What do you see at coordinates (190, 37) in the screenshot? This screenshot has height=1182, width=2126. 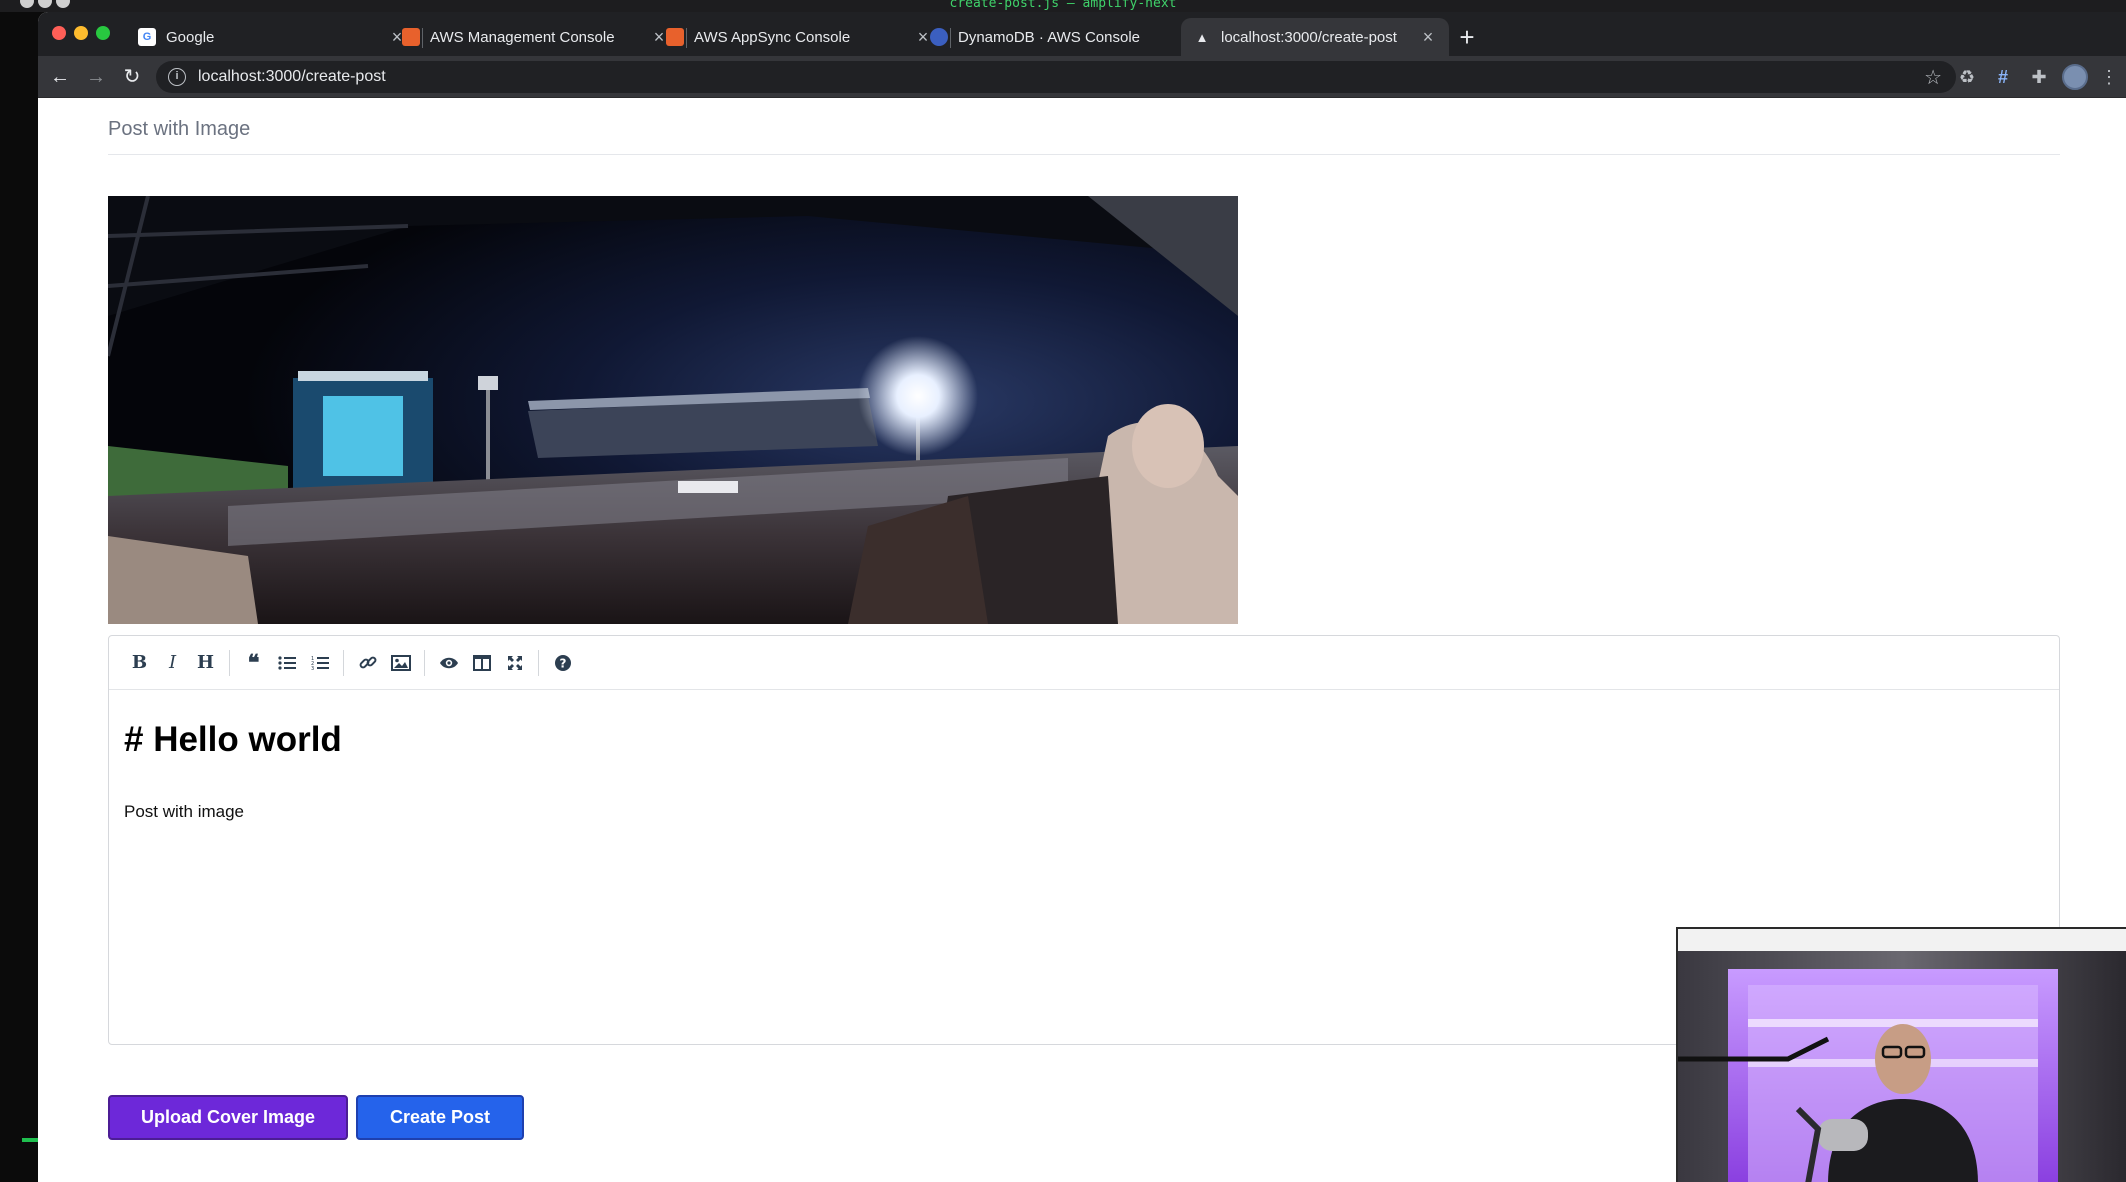 I see `tab-label: Google` at bounding box center [190, 37].